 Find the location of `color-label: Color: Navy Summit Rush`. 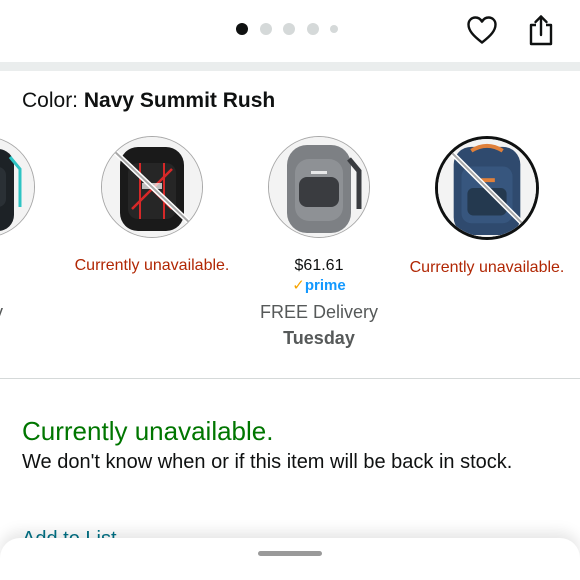

color-label: Color: Navy Summit Rush is located at coordinates (148, 101).